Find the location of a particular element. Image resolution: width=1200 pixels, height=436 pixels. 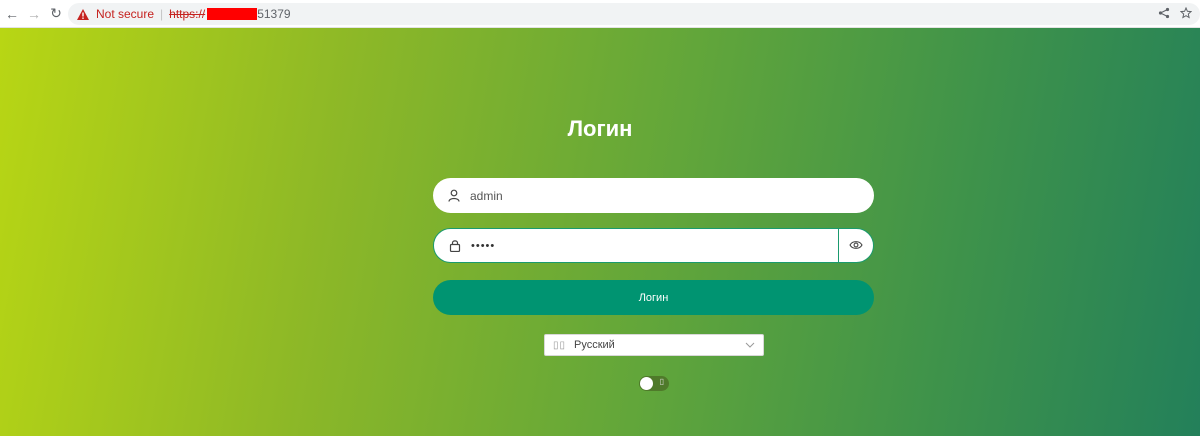

address-bar-actions is located at coordinates (1175, 14).